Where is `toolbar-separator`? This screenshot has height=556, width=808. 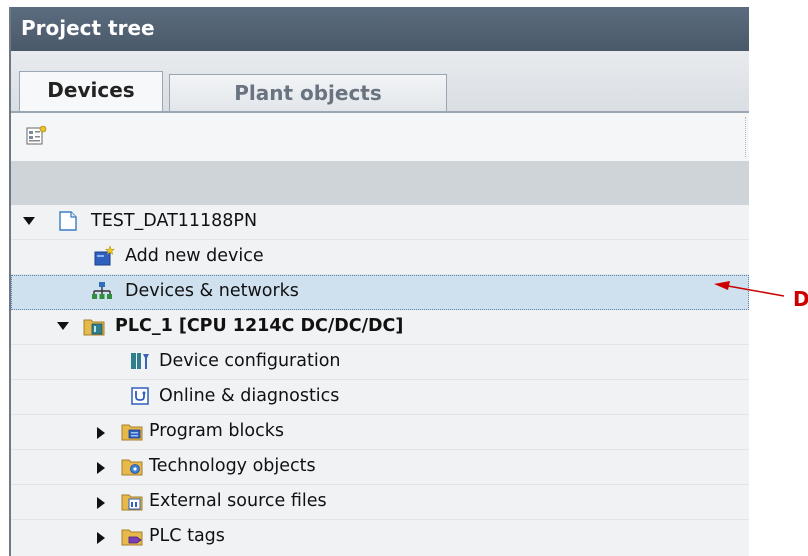
toolbar-separator is located at coordinates (746, 137).